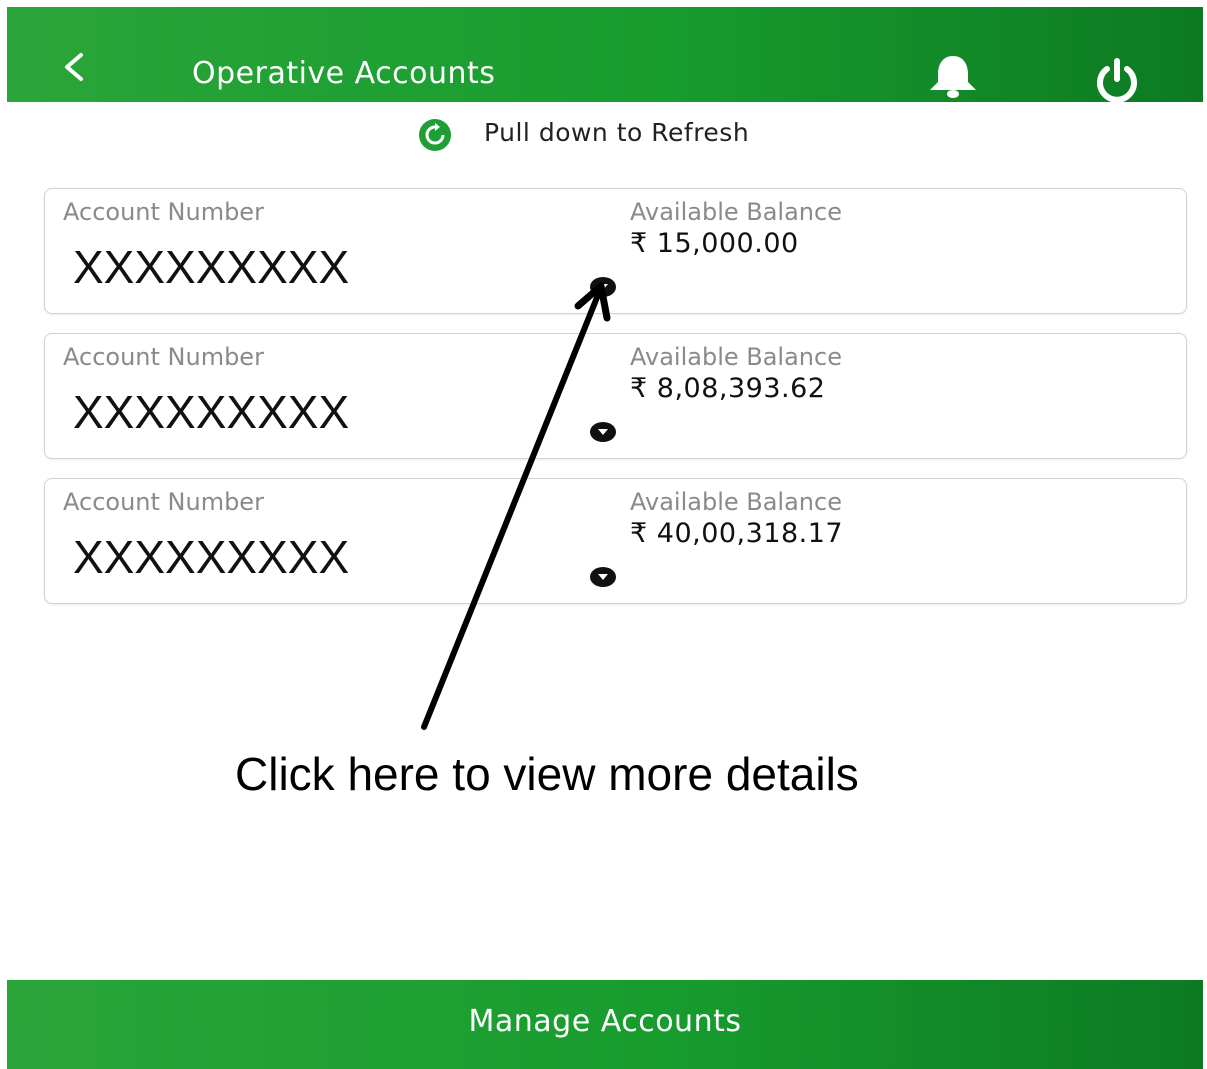  What do you see at coordinates (435, 135) in the screenshot?
I see `refresh-icon` at bounding box center [435, 135].